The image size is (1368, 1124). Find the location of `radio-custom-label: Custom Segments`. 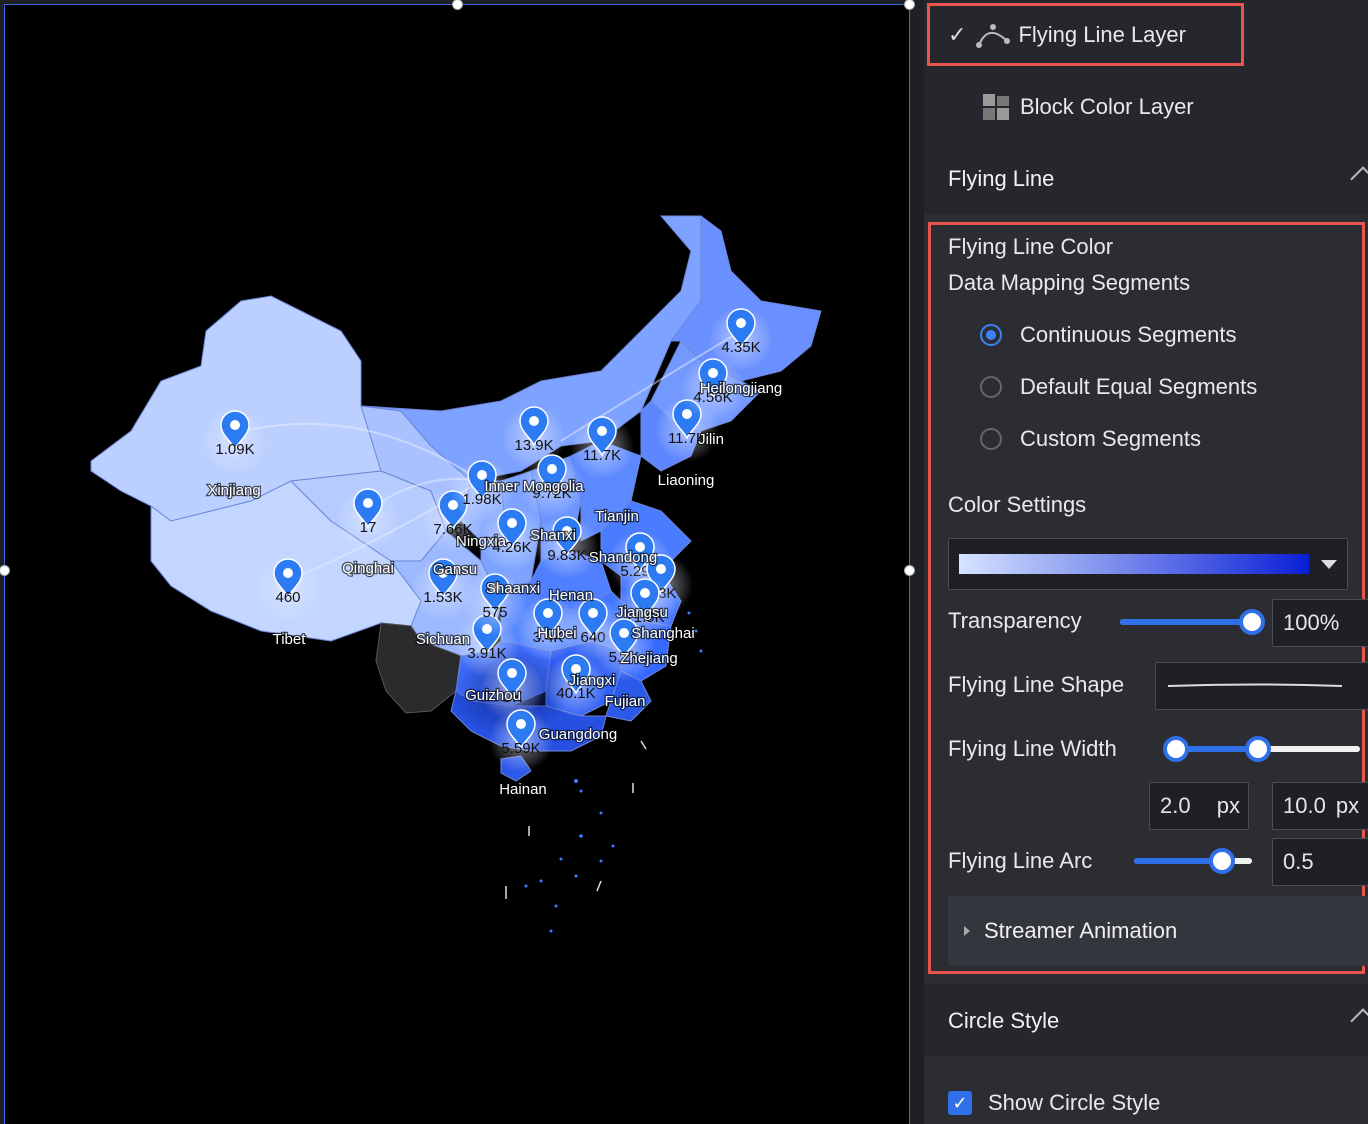

radio-custom-label: Custom Segments is located at coordinates (1110, 438).